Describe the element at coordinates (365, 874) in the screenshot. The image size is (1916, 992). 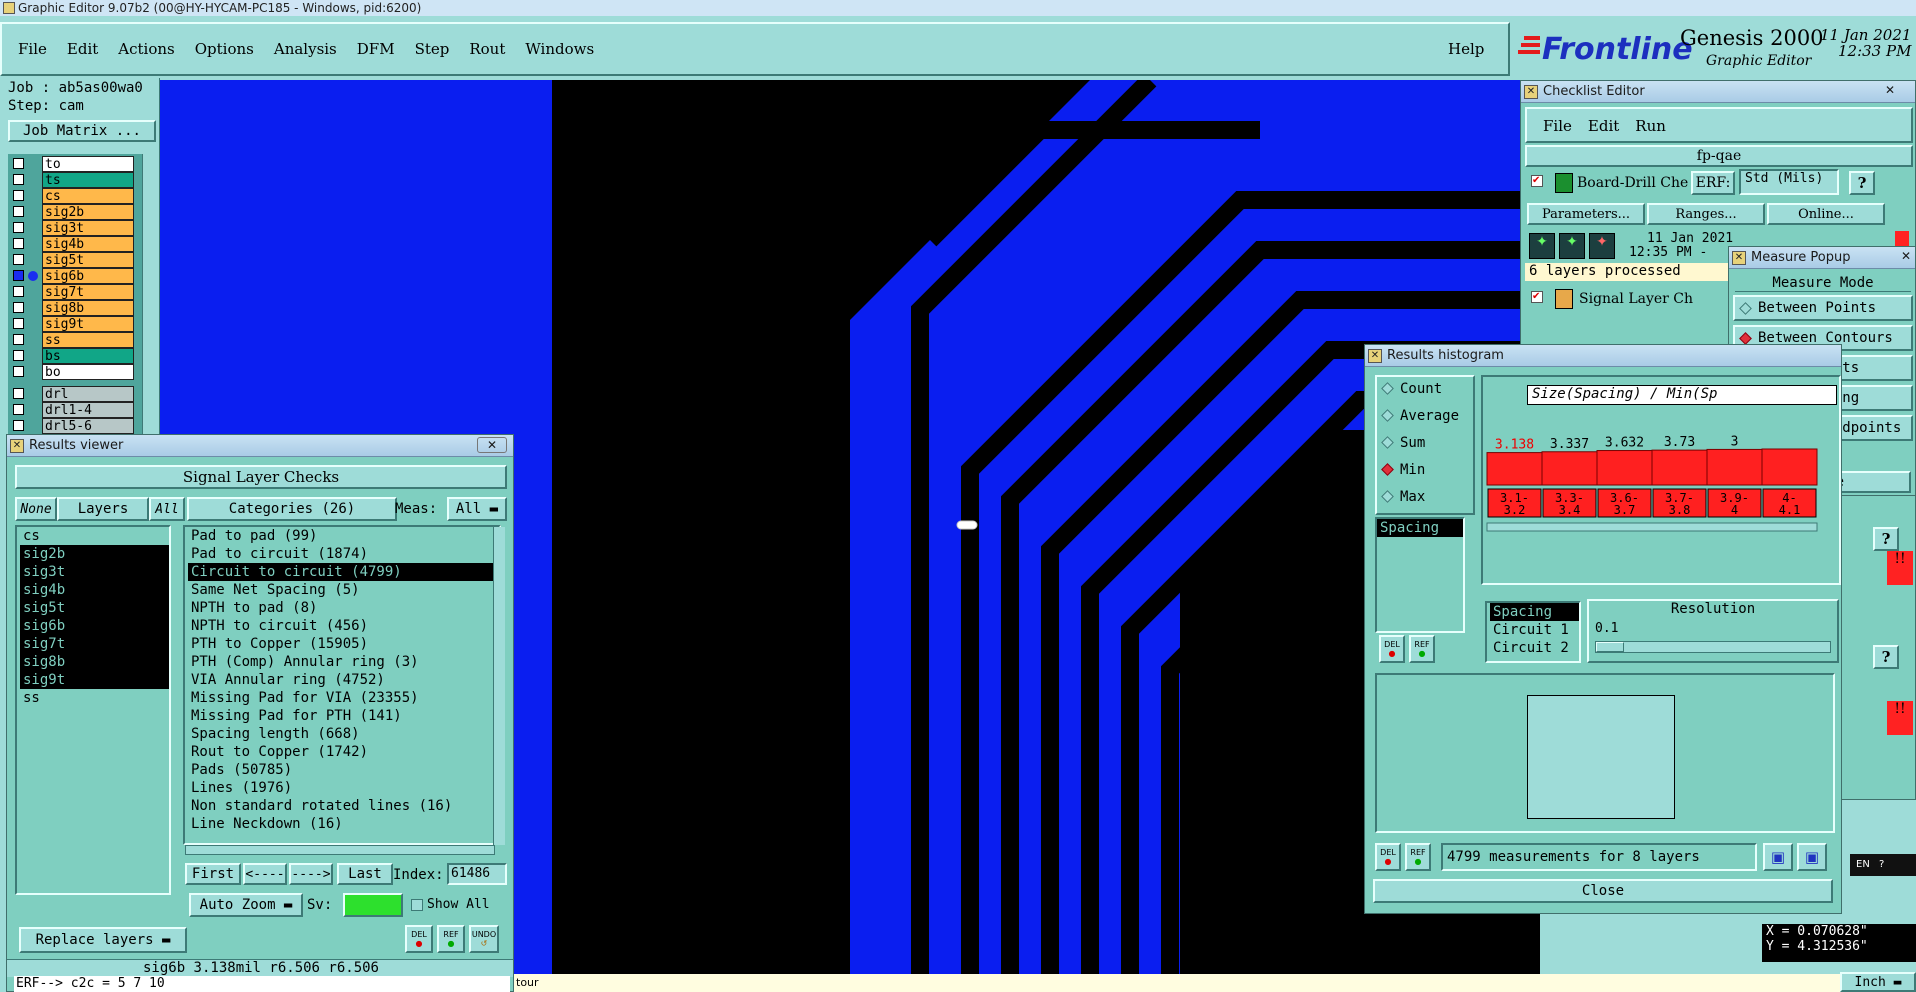
I see `last-button: Last` at that location.